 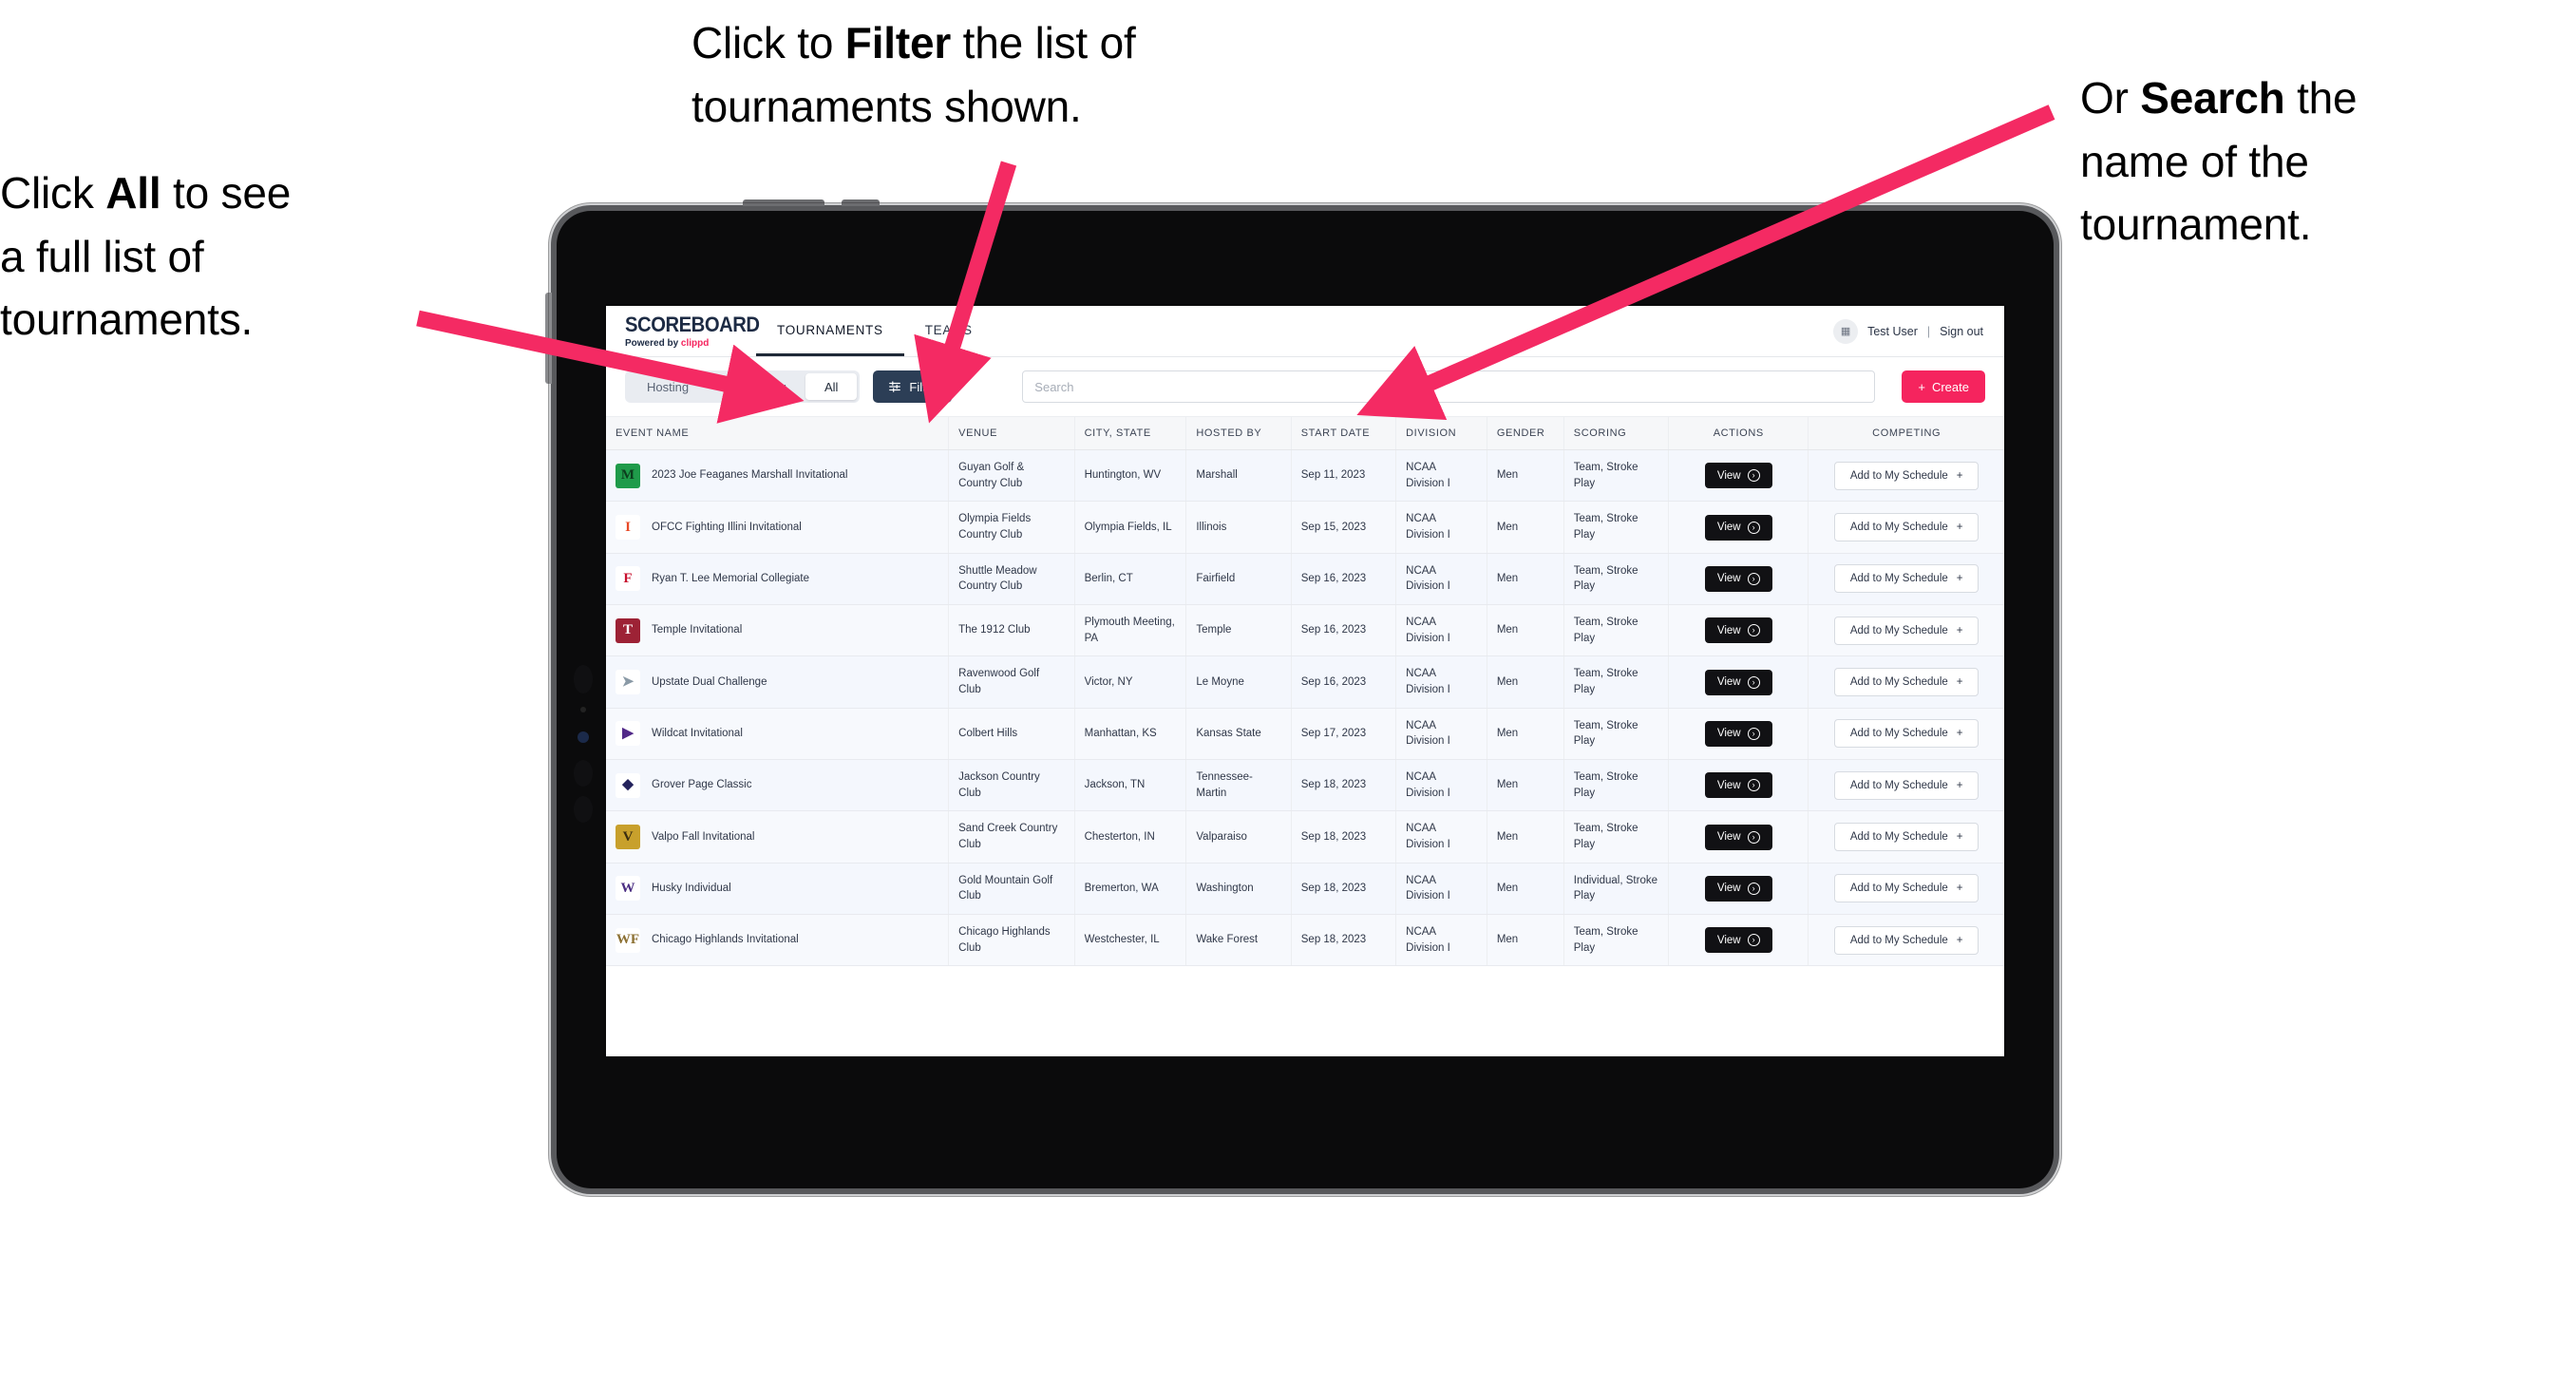 I want to click on nav-tabs: TOURNAMENTS TEAMS, so click(x=875, y=331).